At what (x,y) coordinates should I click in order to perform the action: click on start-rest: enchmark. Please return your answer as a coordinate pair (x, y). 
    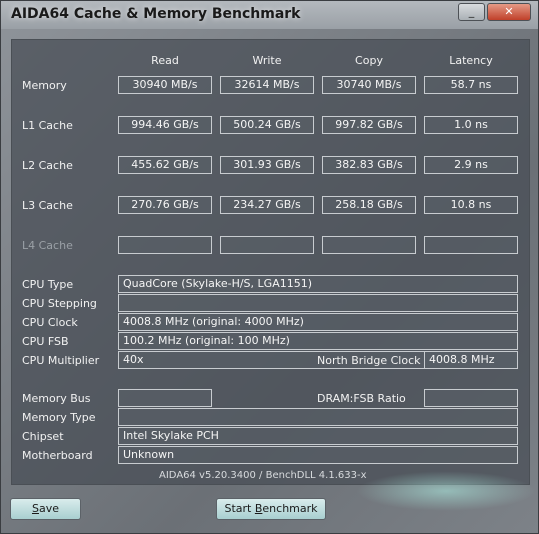
    Looking at the image, I should click on (290, 508).